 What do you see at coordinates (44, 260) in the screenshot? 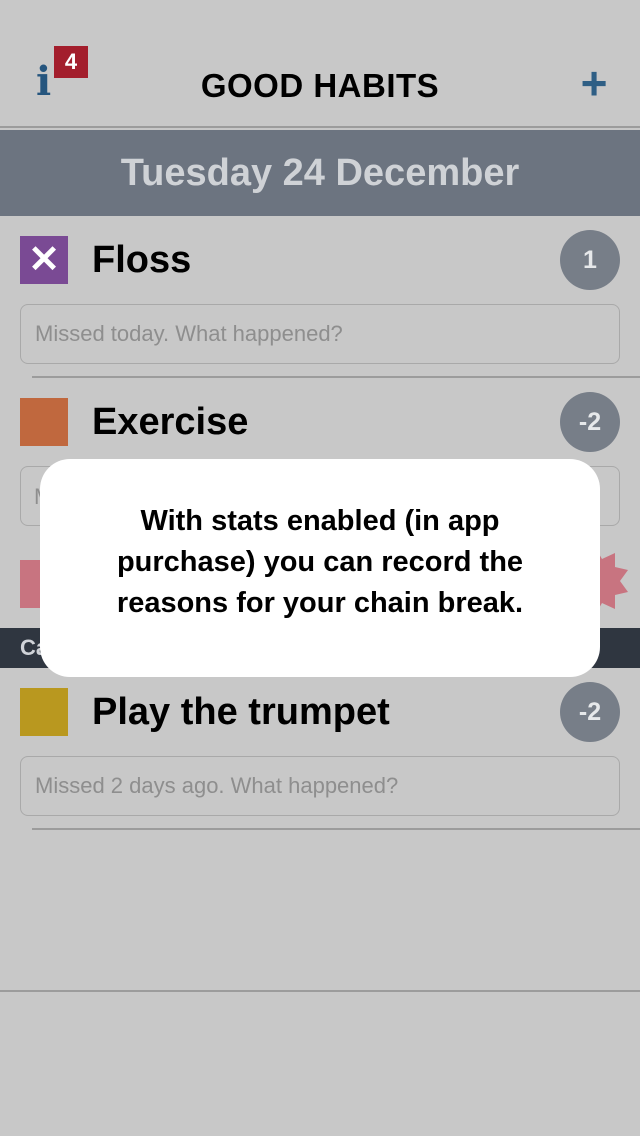
I see `habit-status-missed-icon: ✕` at bounding box center [44, 260].